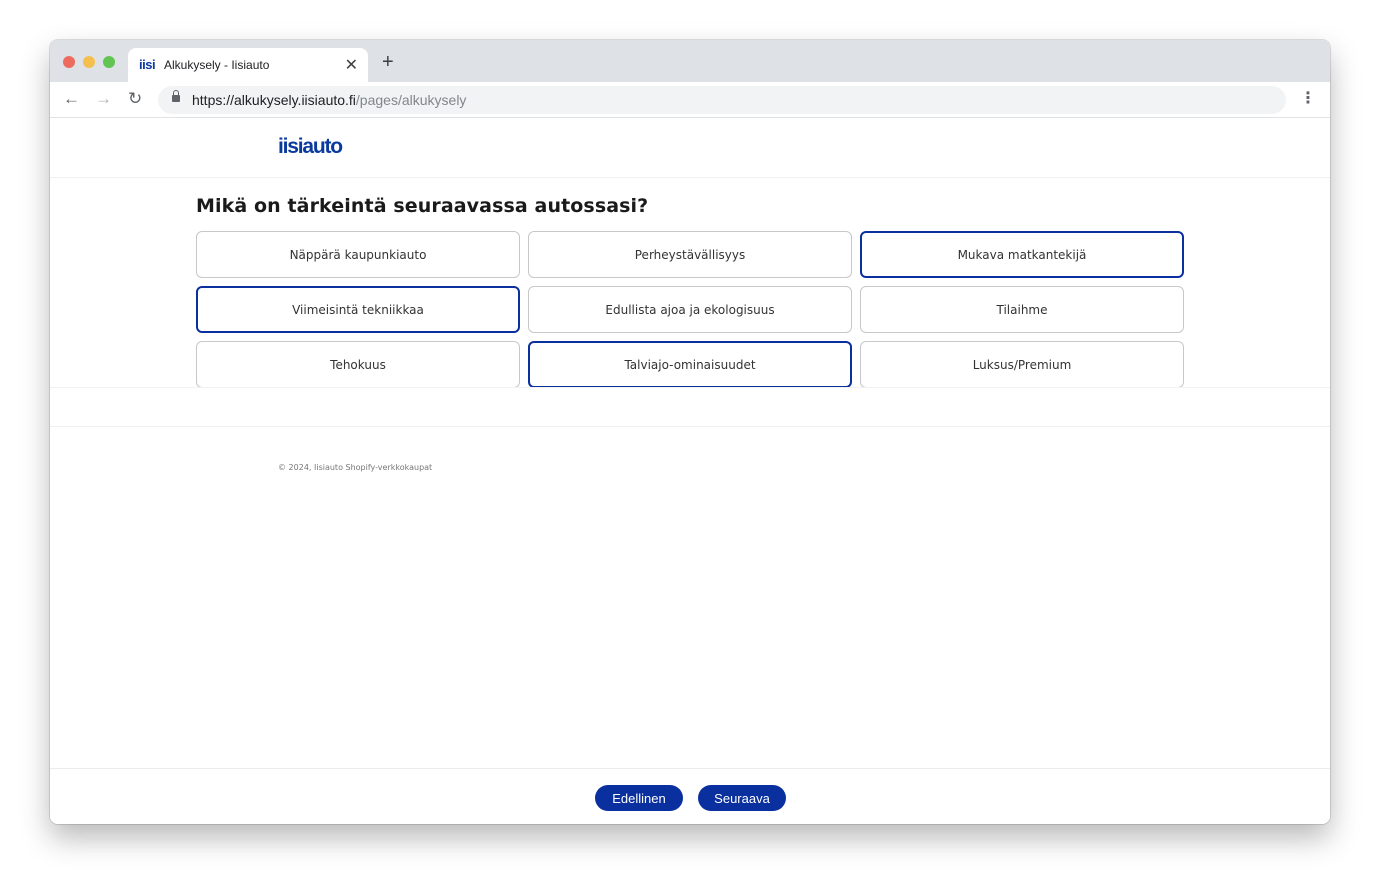 The height and width of the screenshot is (884, 1380). What do you see at coordinates (274, 100) in the screenshot?
I see `url-host: https://alkukysely.iisiauto.fi` at bounding box center [274, 100].